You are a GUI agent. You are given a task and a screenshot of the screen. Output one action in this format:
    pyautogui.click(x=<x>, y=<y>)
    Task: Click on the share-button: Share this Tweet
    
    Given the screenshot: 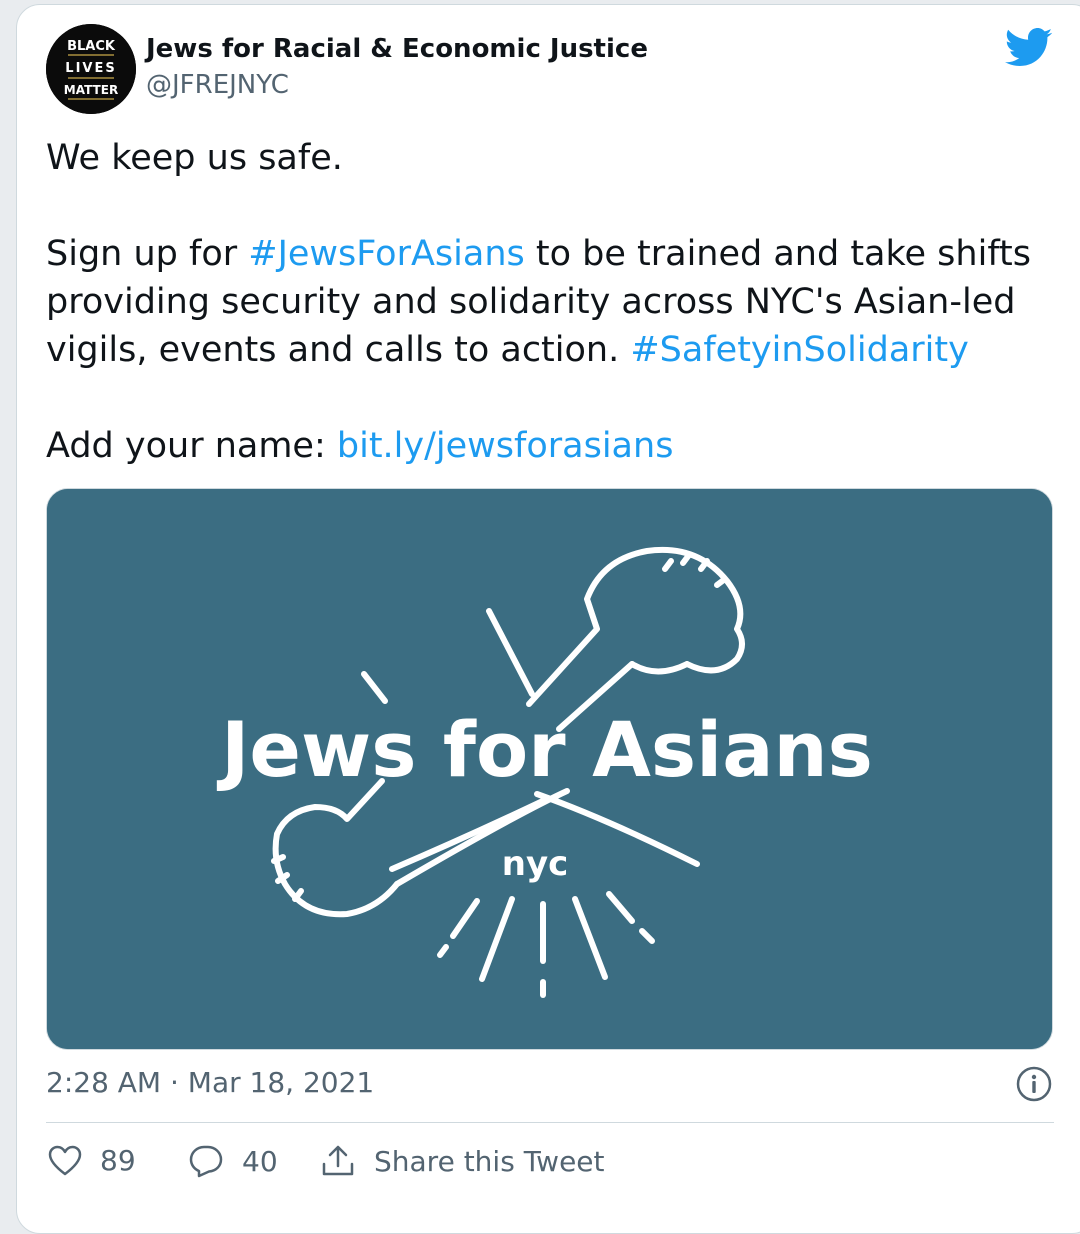 What is the action you would take?
    pyautogui.click(x=462, y=1161)
    